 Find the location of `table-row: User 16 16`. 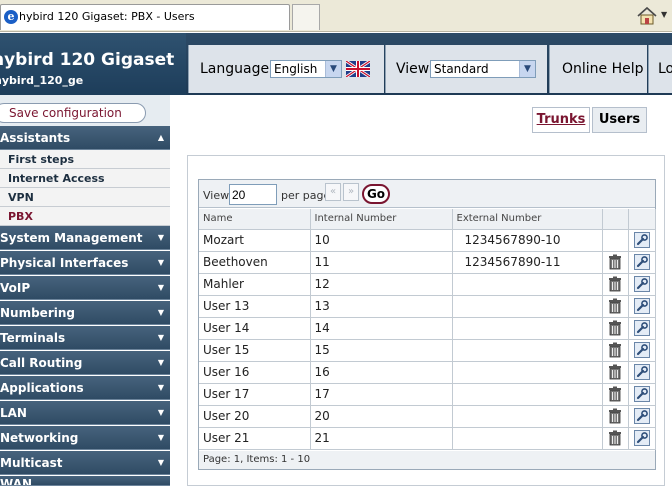

table-row: User 16 16 is located at coordinates (427, 372).